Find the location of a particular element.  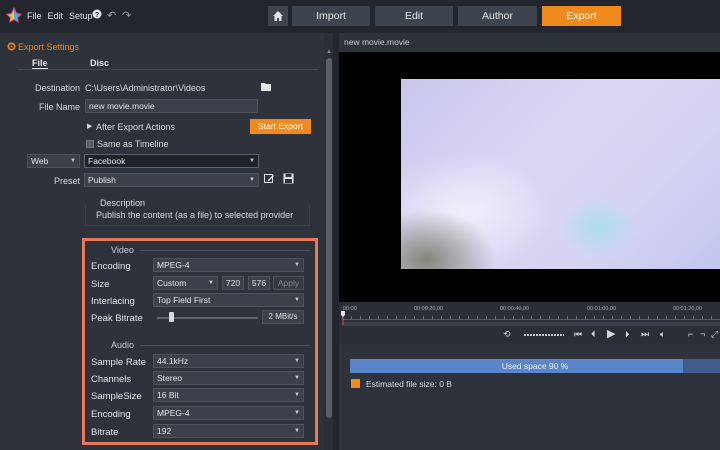

provider-select: Facebook is located at coordinates (171, 161).